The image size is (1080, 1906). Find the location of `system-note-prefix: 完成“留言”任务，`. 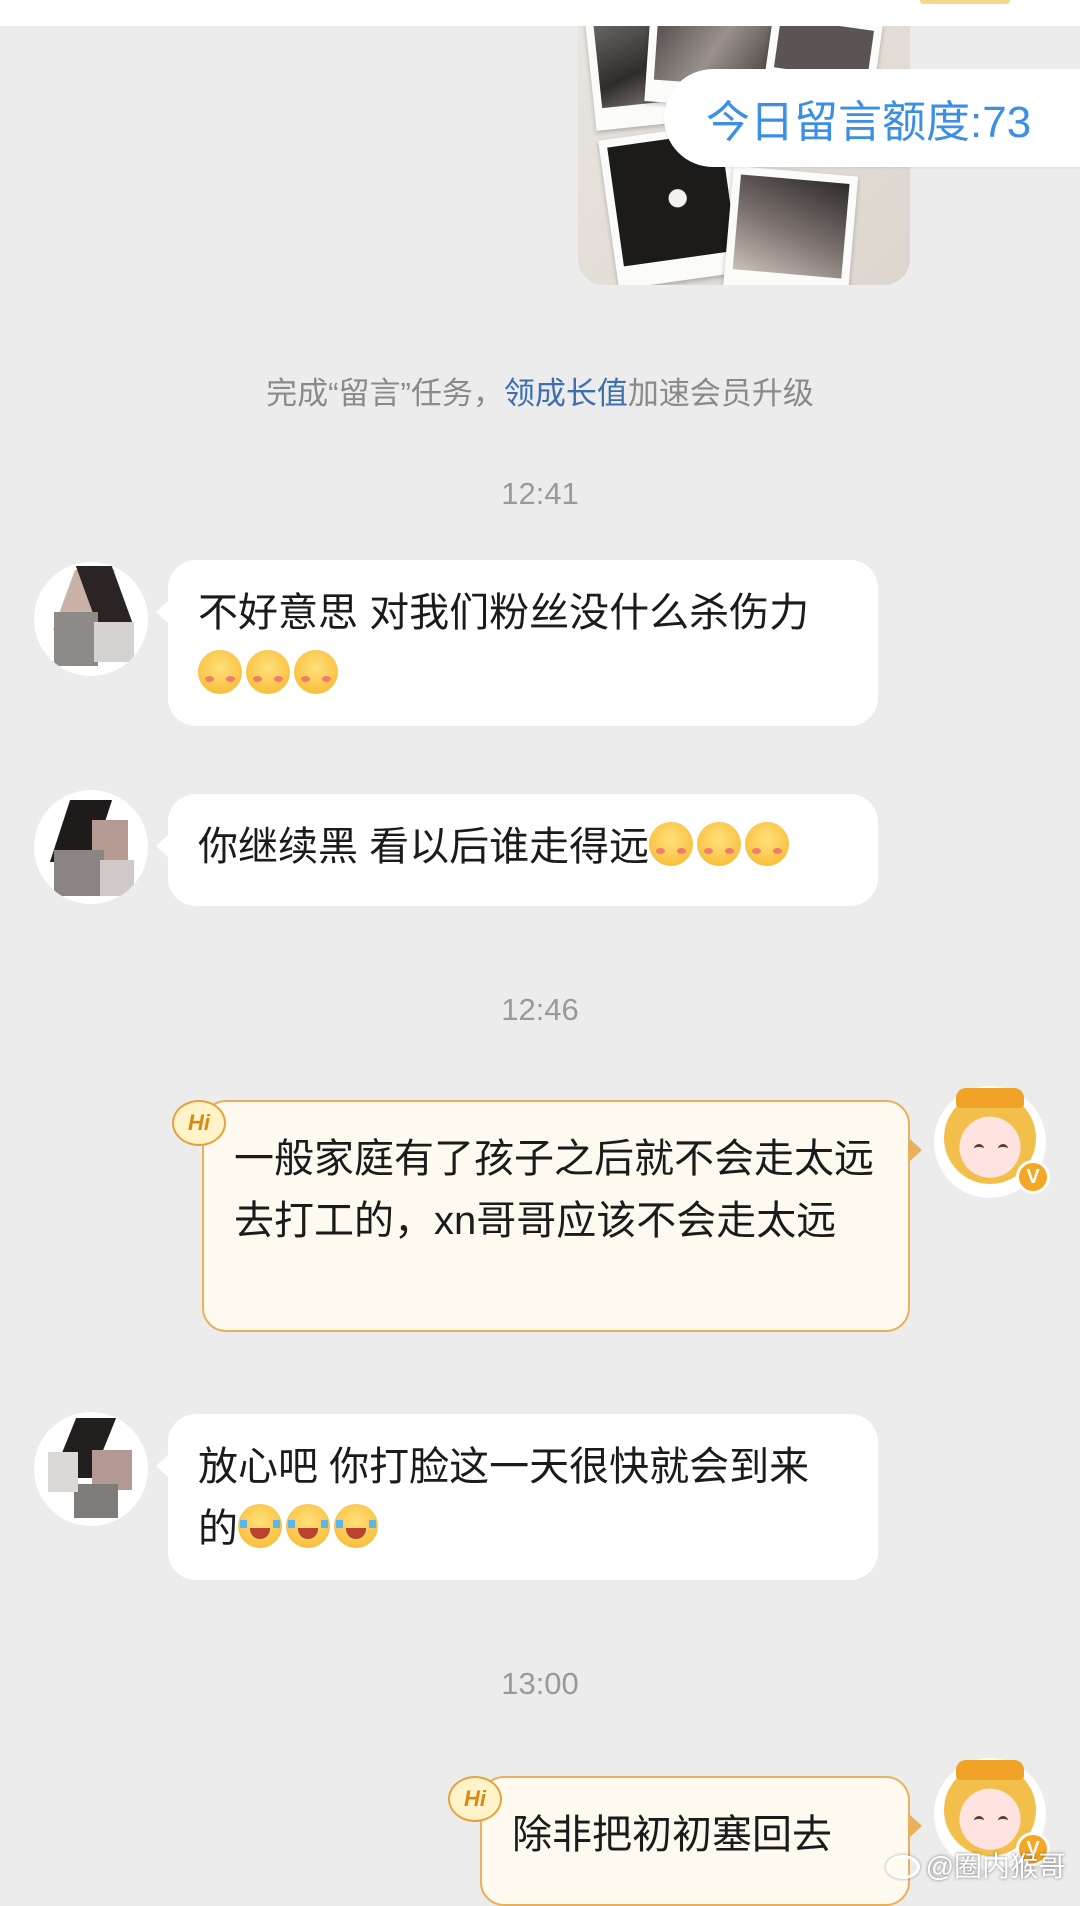

system-note-prefix: 完成“留言”任务， is located at coordinates (385, 393).